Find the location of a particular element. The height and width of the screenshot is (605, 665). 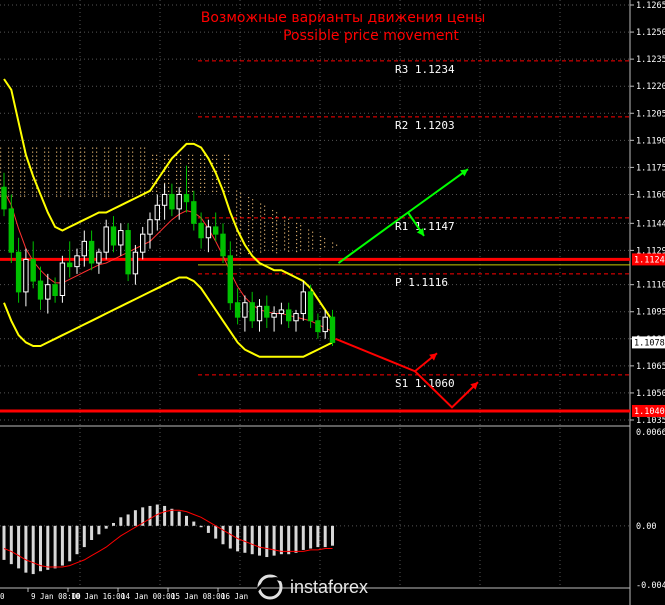

price-tick-label: 1.1235 is located at coordinates (650, 60).